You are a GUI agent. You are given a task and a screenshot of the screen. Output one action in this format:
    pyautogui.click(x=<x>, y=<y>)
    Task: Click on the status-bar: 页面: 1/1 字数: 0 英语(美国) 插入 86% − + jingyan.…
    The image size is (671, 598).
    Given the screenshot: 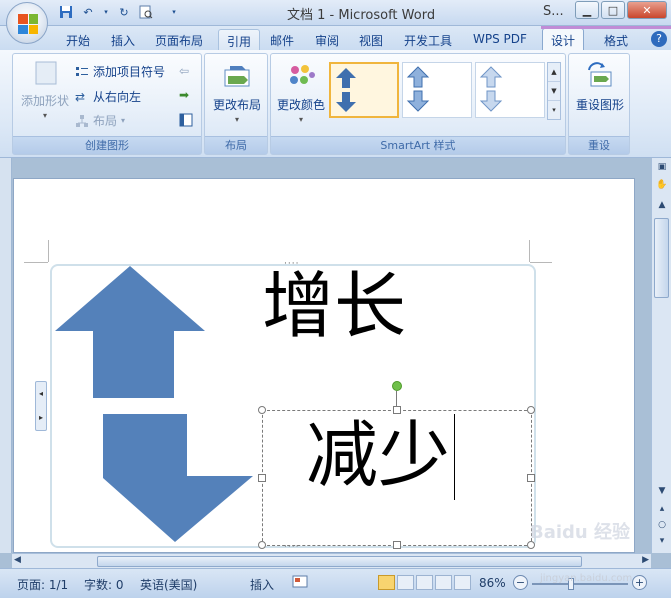 What is the action you would take?
    pyautogui.click(x=335, y=583)
    